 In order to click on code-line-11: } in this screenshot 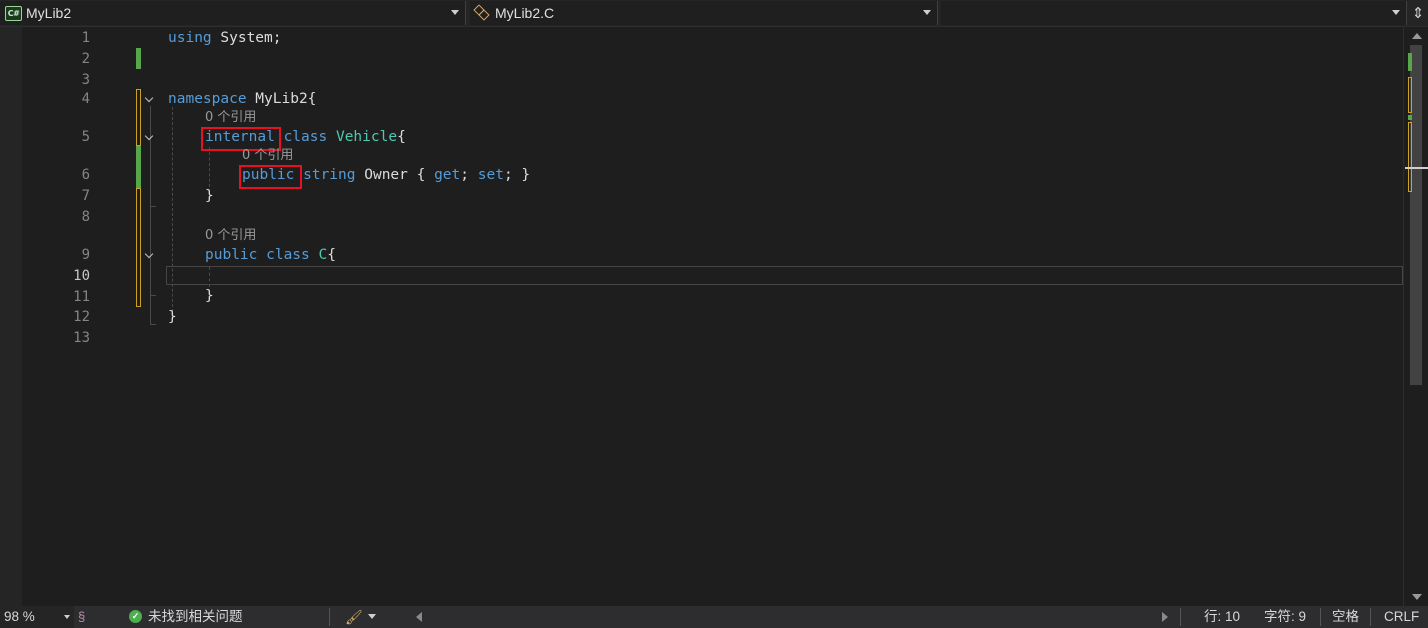, I will do `click(209, 296)`.